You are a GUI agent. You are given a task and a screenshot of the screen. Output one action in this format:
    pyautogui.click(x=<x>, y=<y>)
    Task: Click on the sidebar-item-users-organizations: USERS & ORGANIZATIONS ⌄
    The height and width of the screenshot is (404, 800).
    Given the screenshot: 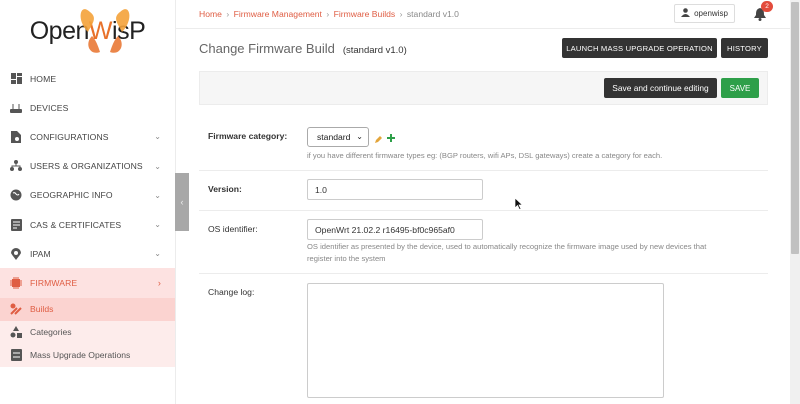 What is the action you would take?
    pyautogui.click(x=87, y=166)
    